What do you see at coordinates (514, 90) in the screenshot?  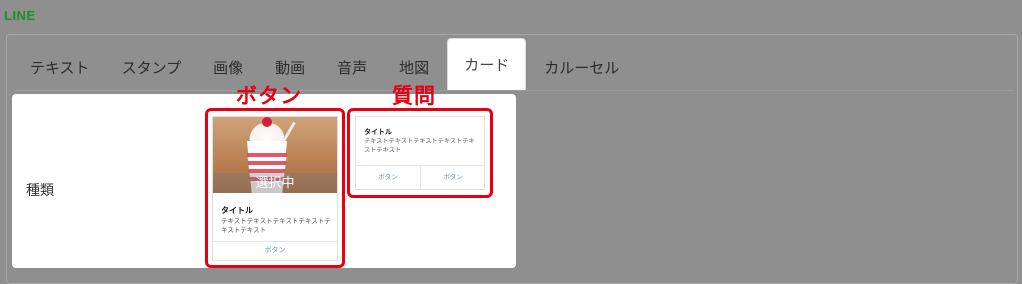 I see `tab-divider` at bounding box center [514, 90].